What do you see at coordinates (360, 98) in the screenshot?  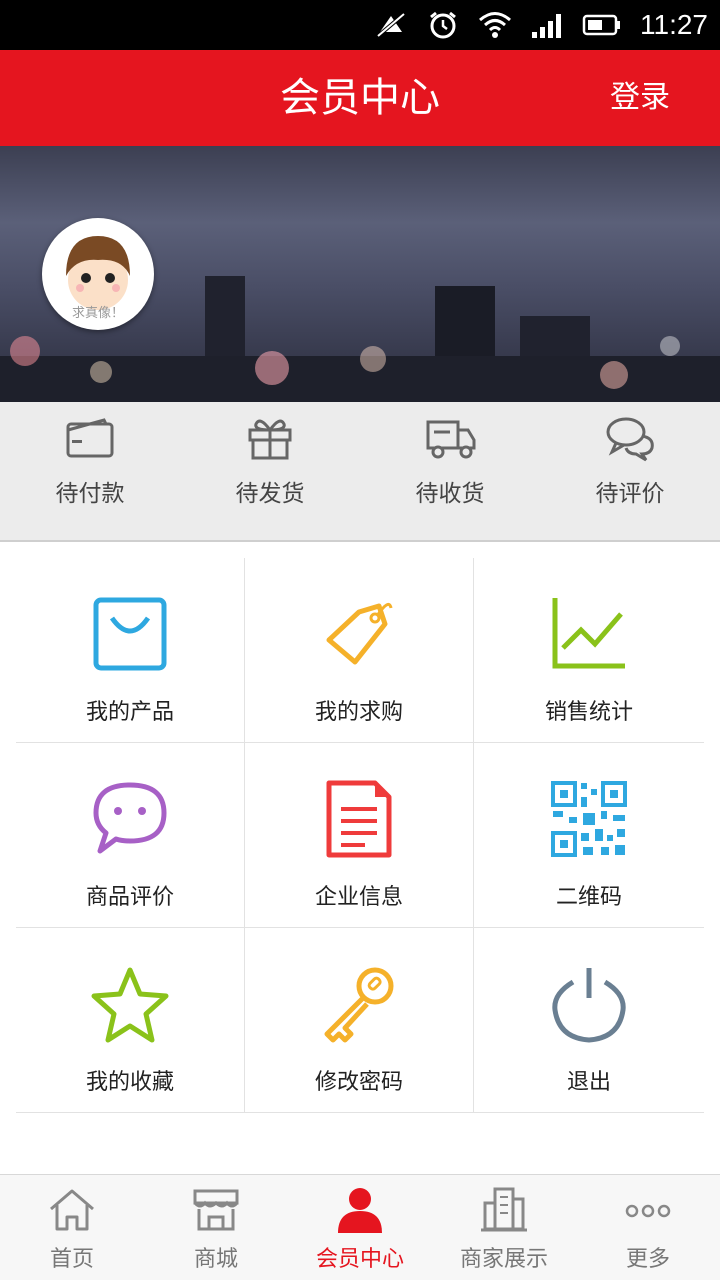 I see `app-header: 会员中心 登录` at bounding box center [360, 98].